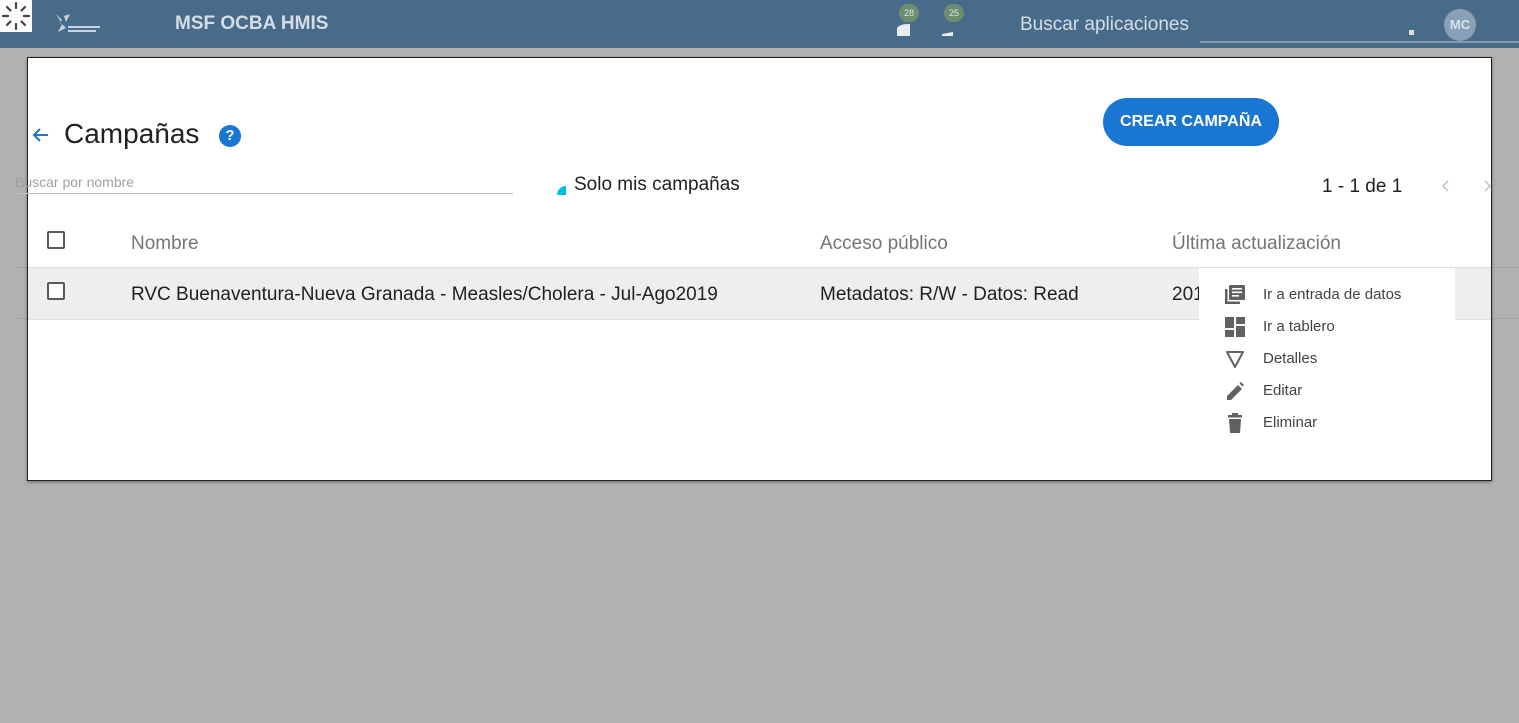 The height and width of the screenshot is (723, 1519). What do you see at coordinates (1332, 294) in the screenshot?
I see `menu-label-data-entry: Ir a entrada de datos` at bounding box center [1332, 294].